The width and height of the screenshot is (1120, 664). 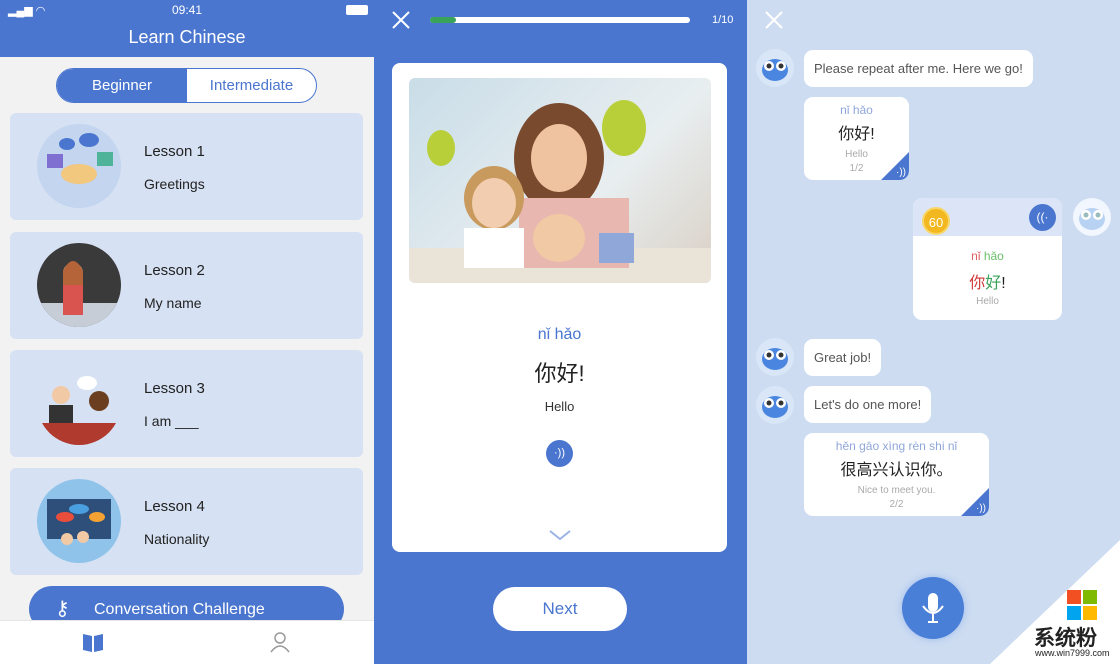 I want to click on lesson-card-1: Lesson 1 Greetings, so click(x=186, y=166).